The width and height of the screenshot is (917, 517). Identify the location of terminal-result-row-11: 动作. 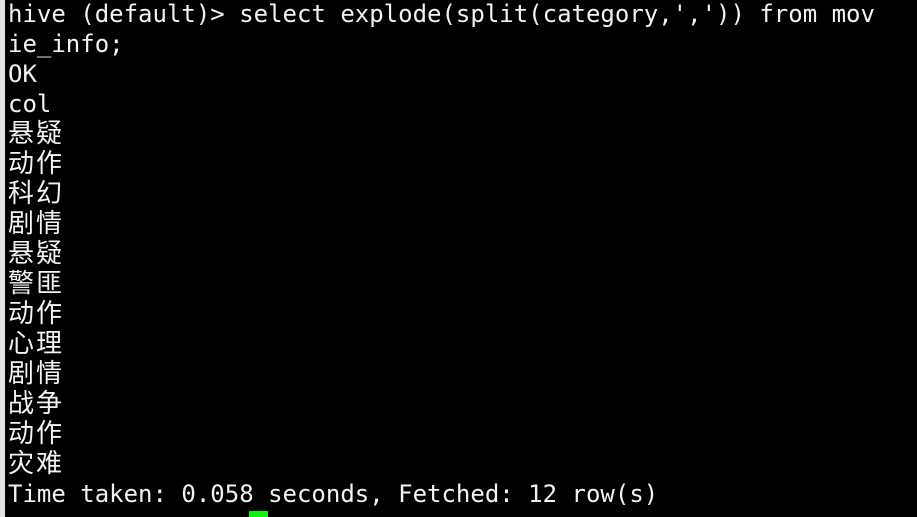
(36, 434).